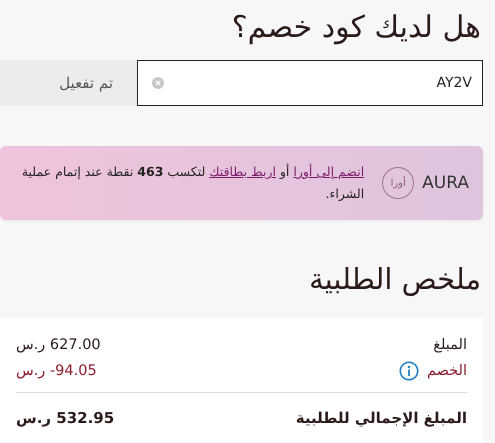 This screenshot has height=443, width=495. What do you see at coordinates (398, 183) in the screenshot?
I see `logo-badge: أورا` at bounding box center [398, 183].